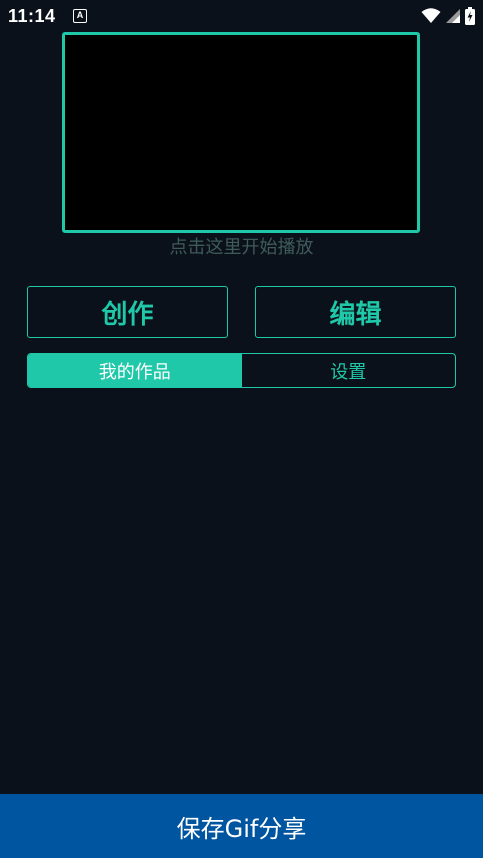 The width and height of the screenshot is (483, 858). Describe the element at coordinates (241, 826) in the screenshot. I see `save-gif-share-button: 保存Gif分享` at that location.